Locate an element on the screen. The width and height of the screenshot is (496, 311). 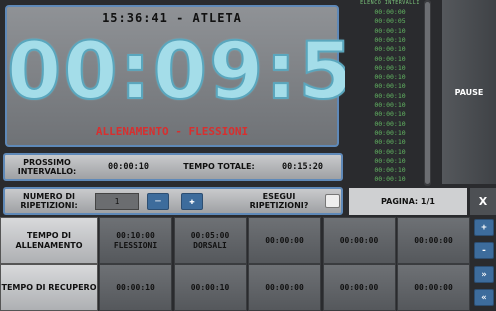
next-interval-label: PROSSIMO INTERVALLO: is located at coordinates (47, 167).